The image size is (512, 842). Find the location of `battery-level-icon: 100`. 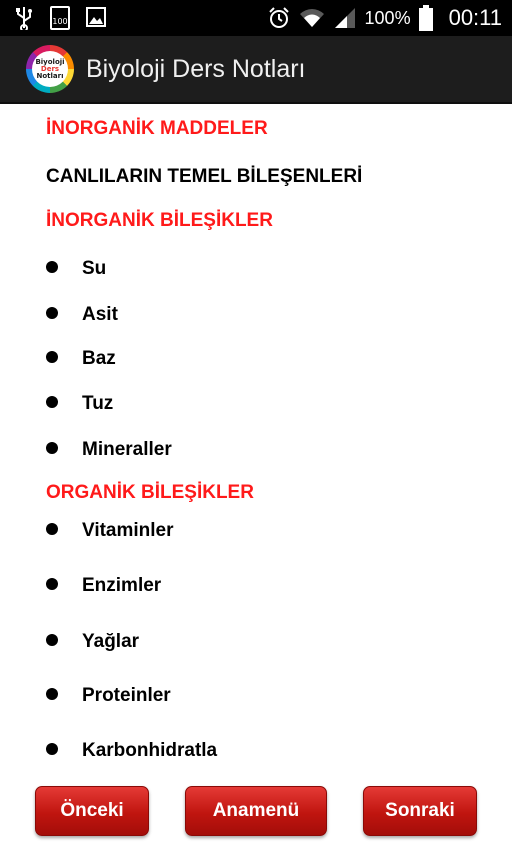

battery-level-icon: 100 is located at coordinates (60, 18).